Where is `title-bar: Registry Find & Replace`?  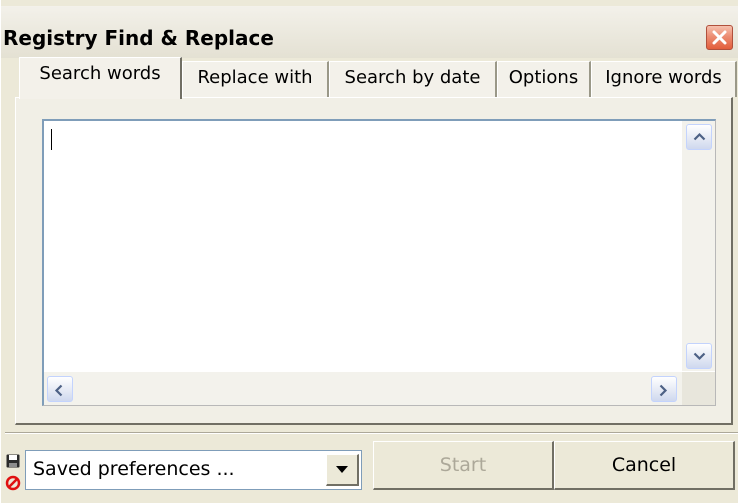 title-bar: Registry Find & Replace is located at coordinates (369, 32).